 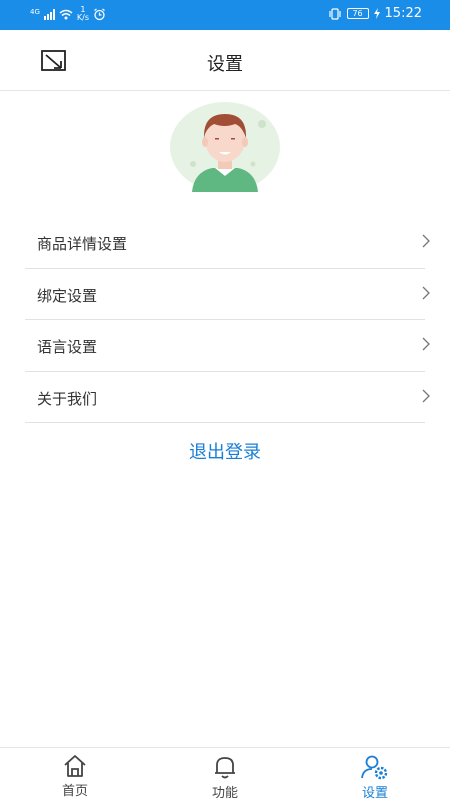 What do you see at coordinates (67, 347) in the screenshot?
I see `menu-item-label: 语言设置` at bounding box center [67, 347].